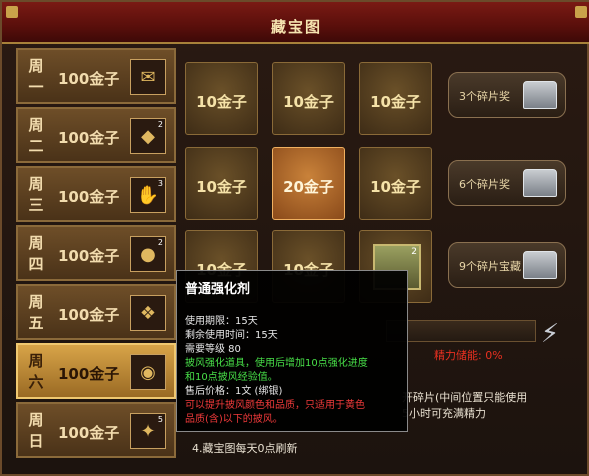  Describe the element at coordinates (507, 265) in the screenshot. I see `reward-9-fragments-button: 9个碎片宝藏` at that location.